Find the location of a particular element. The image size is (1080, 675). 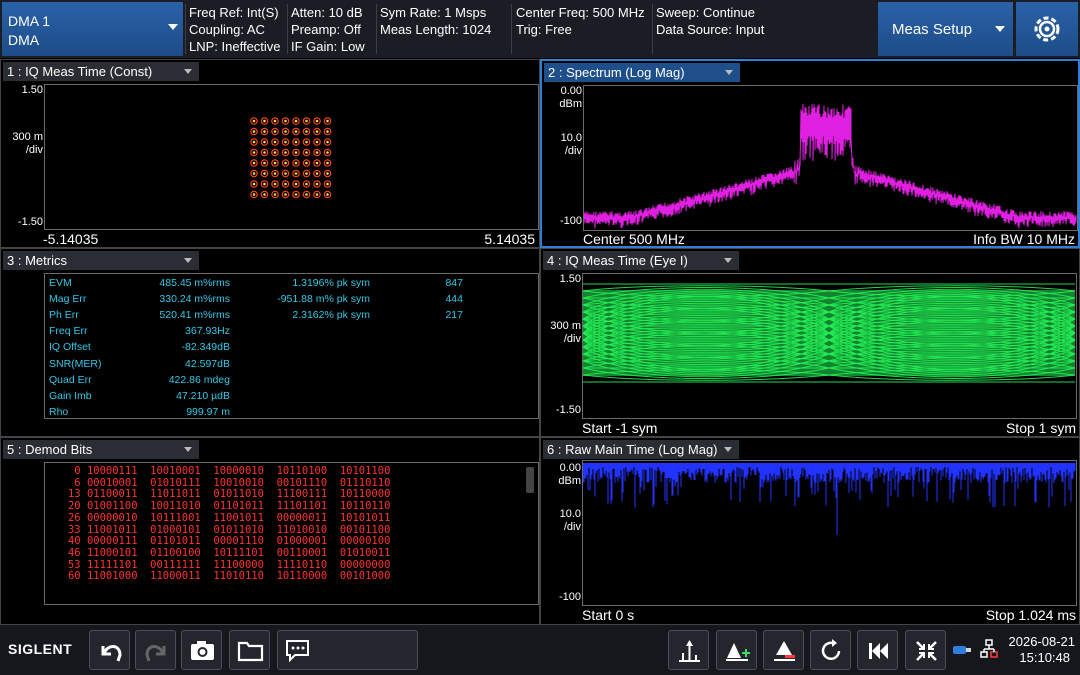

metrics-cell: -82.349dB is located at coordinates (205, 347).